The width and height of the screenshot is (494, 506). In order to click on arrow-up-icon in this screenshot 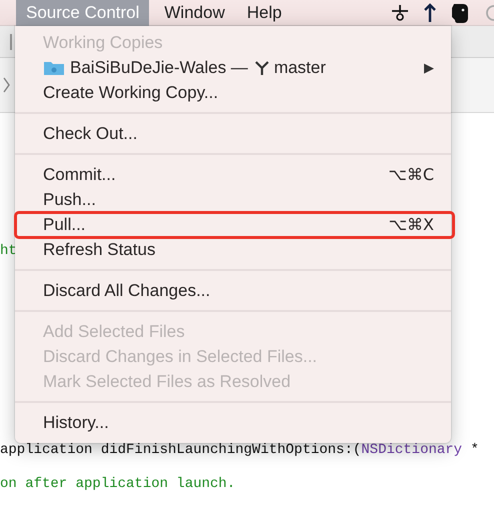, I will do `click(430, 12)`.